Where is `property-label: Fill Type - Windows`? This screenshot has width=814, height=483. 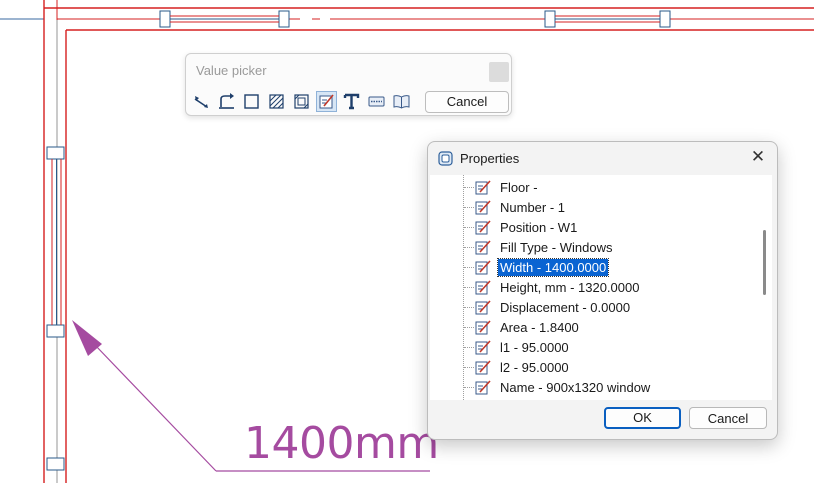 property-label: Fill Type - Windows is located at coordinates (556, 247).